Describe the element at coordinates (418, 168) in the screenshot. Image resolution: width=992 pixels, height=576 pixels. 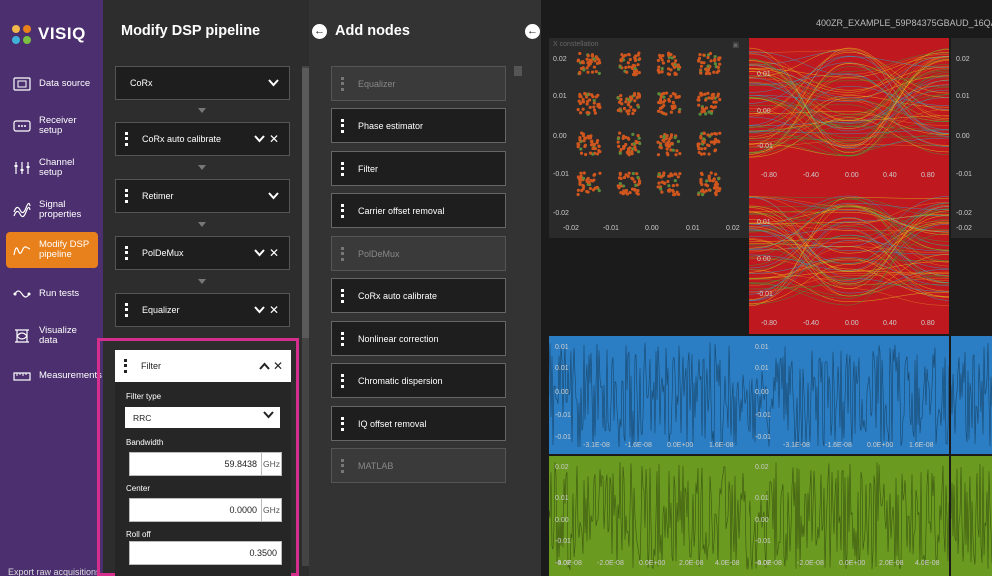
I see `node-filter: Filter` at that location.